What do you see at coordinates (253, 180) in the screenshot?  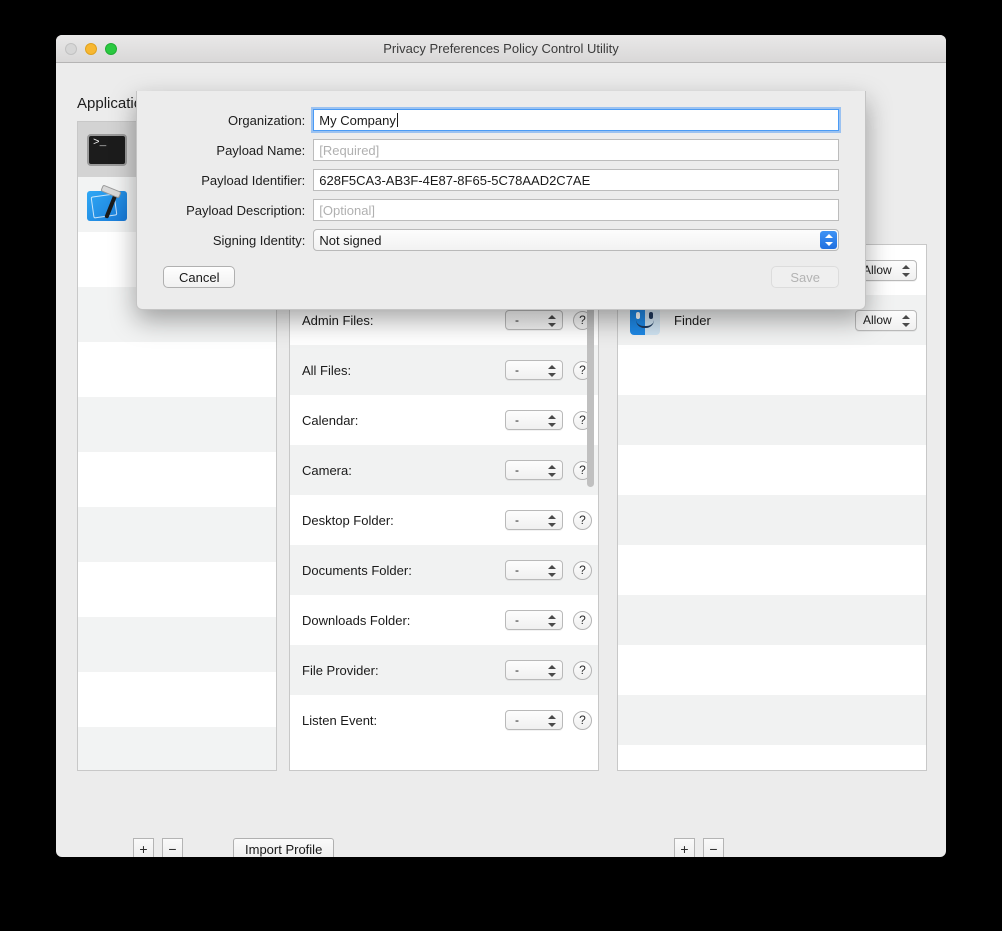 I see `payload-identifier-label: Payload Identifier:` at bounding box center [253, 180].